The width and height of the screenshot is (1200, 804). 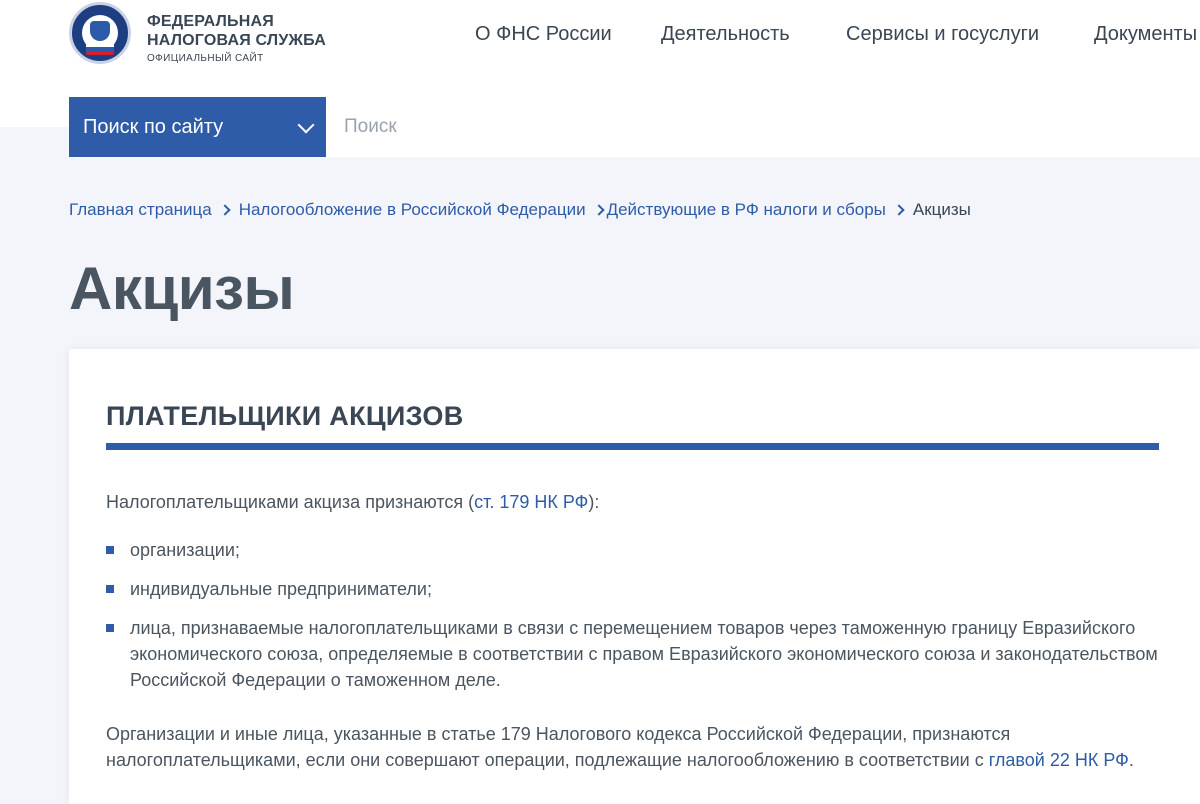 I want to click on search-input, so click(x=763, y=127).